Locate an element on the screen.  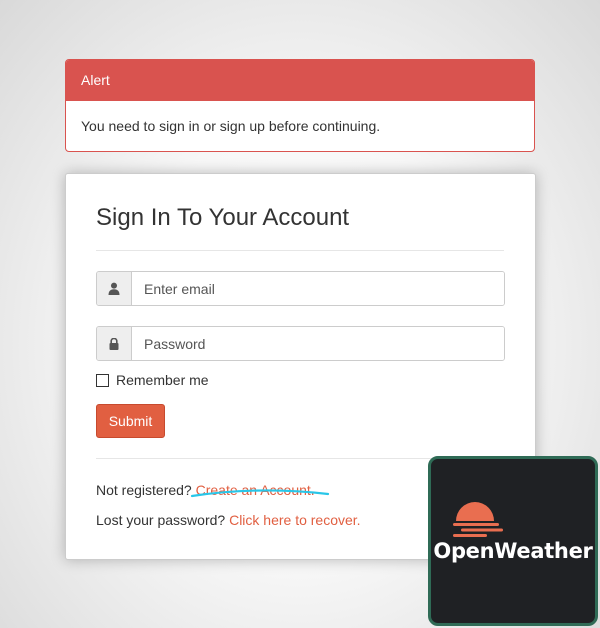
password-input-group is located at coordinates (300, 343).